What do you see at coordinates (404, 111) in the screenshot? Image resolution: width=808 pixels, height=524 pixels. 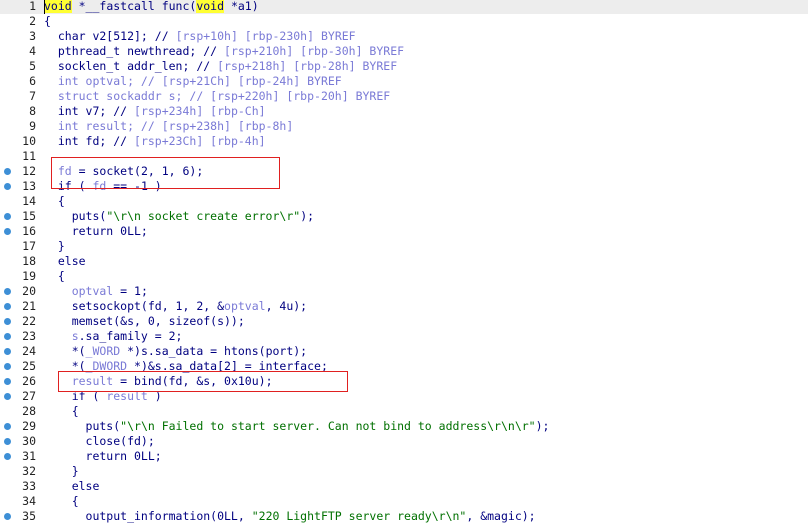 I see `code-line: 8 int v7; // [rsp+234h] [rbp-Ch]` at bounding box center [404, 111].